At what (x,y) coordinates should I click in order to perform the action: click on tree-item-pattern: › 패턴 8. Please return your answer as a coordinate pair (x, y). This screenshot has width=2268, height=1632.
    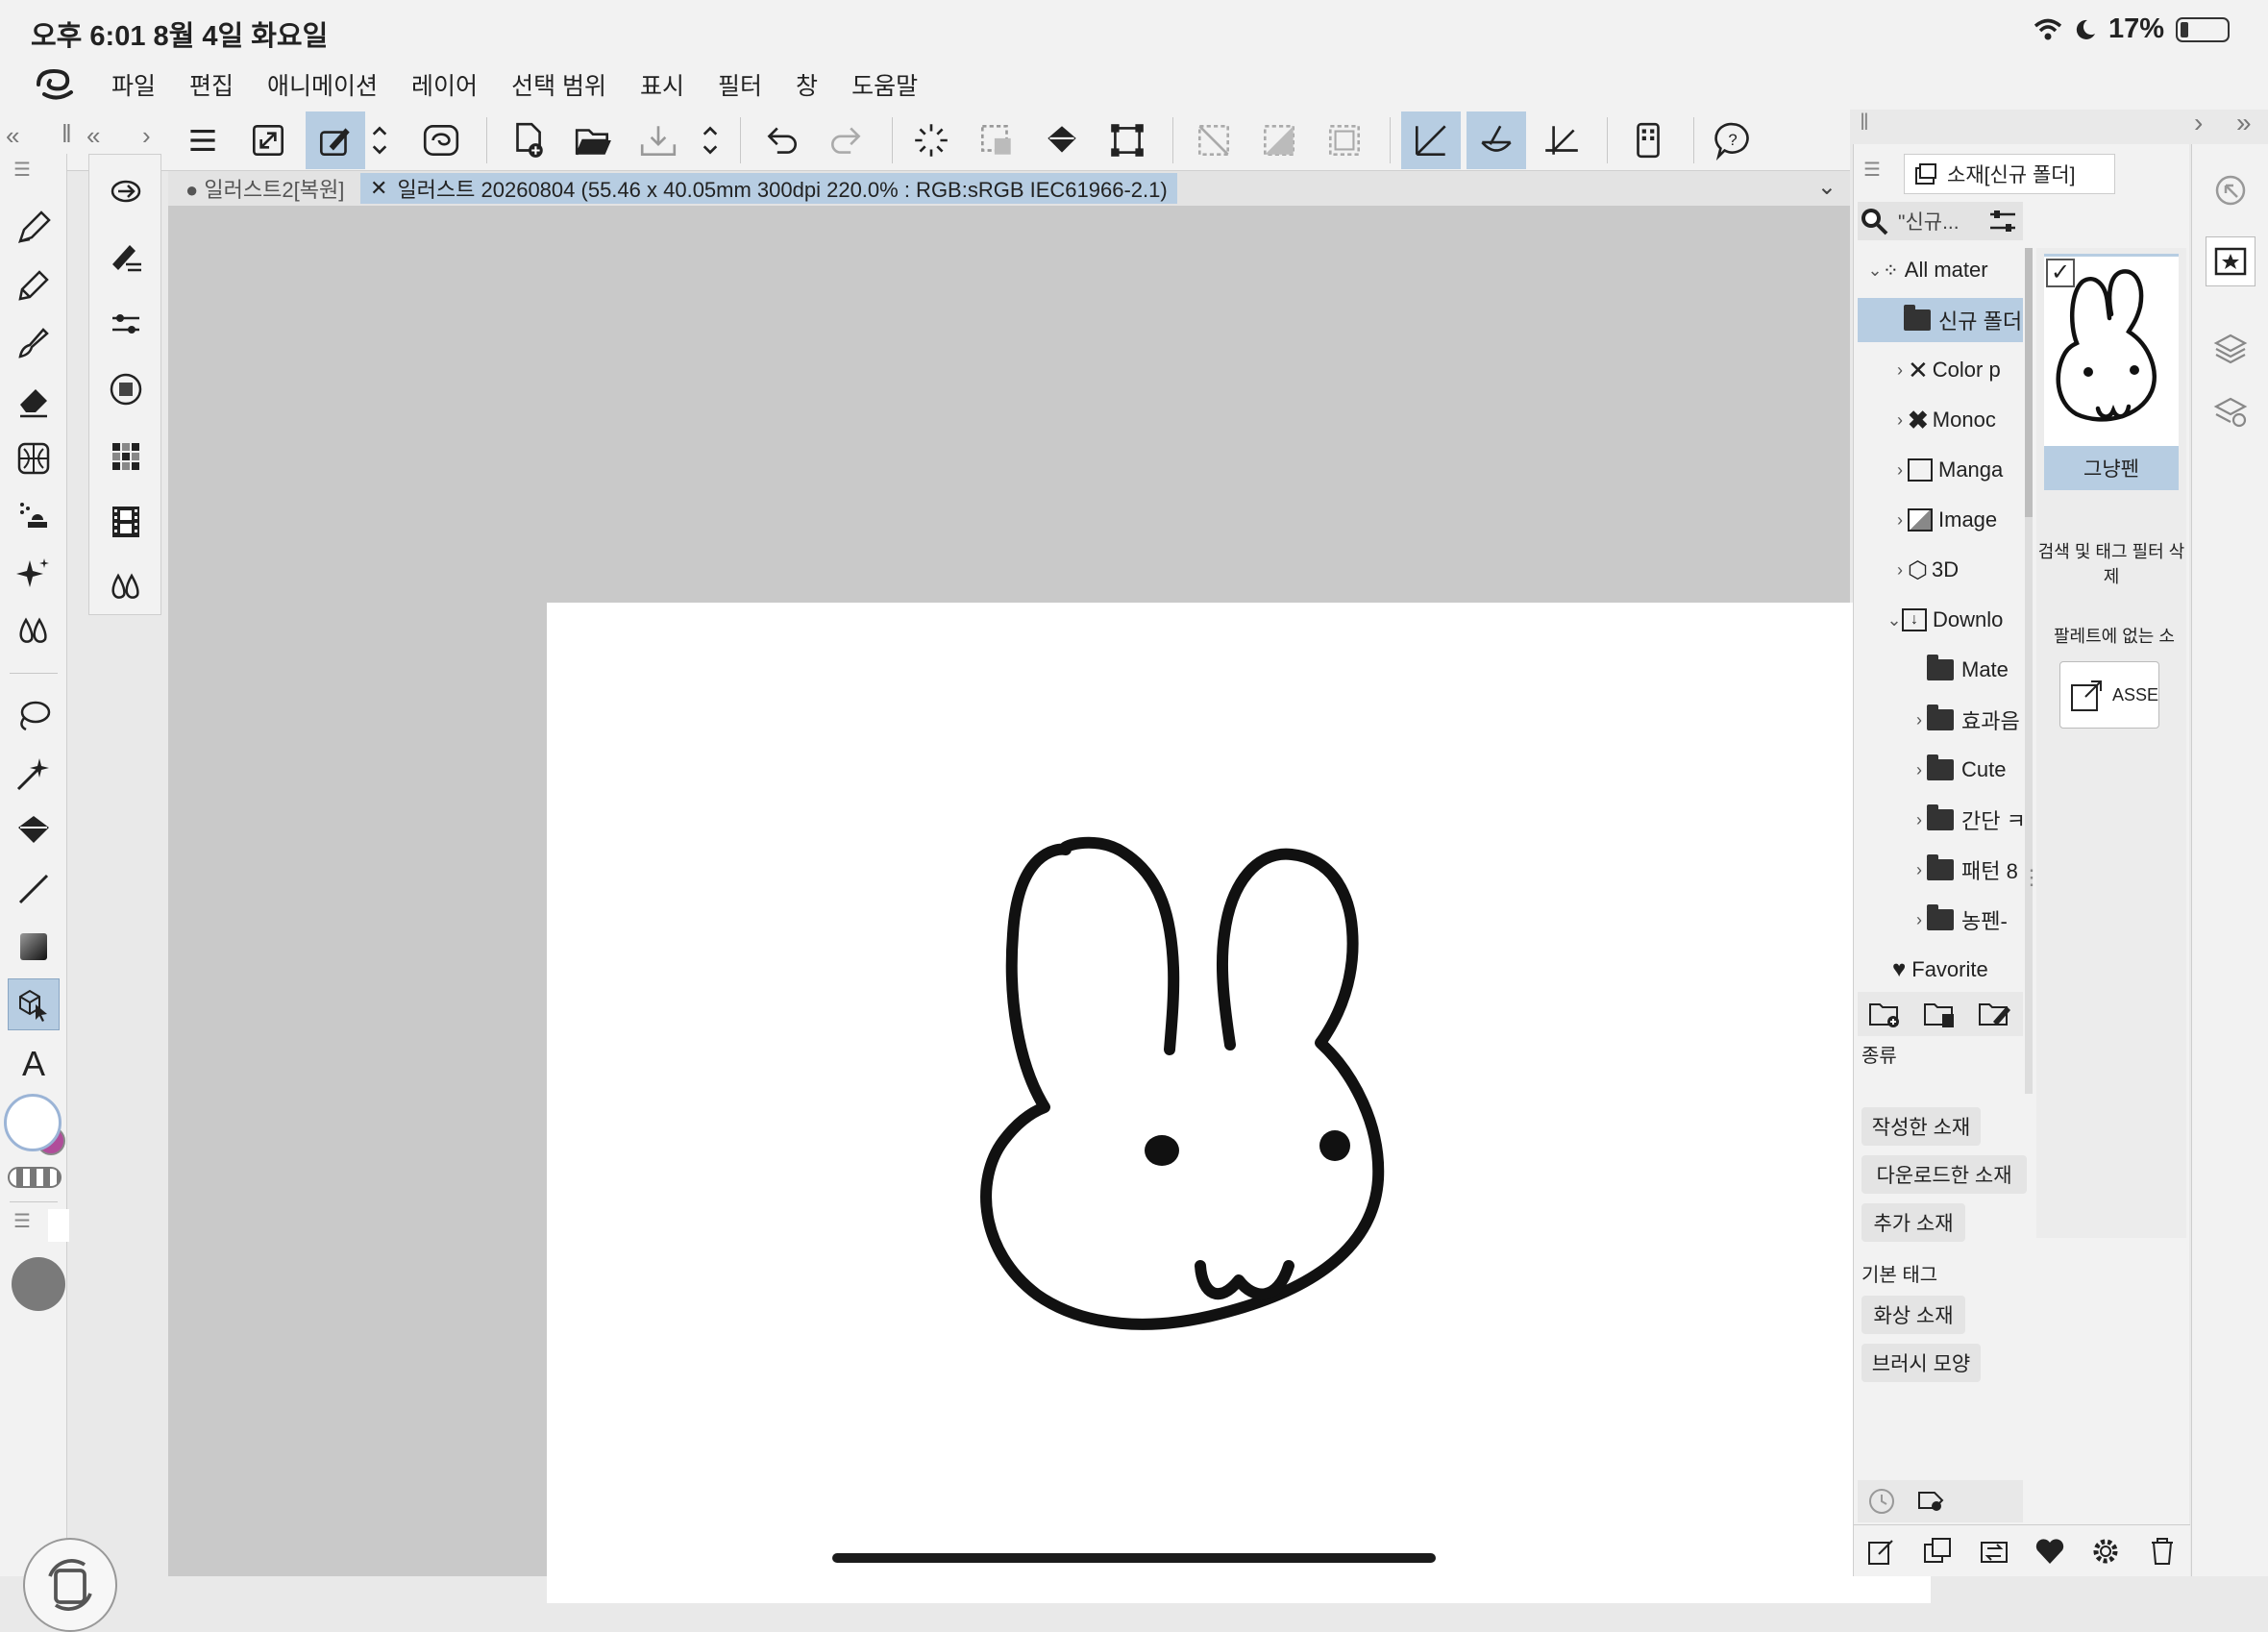
    Looking at the image, I should click on (1967, 870).